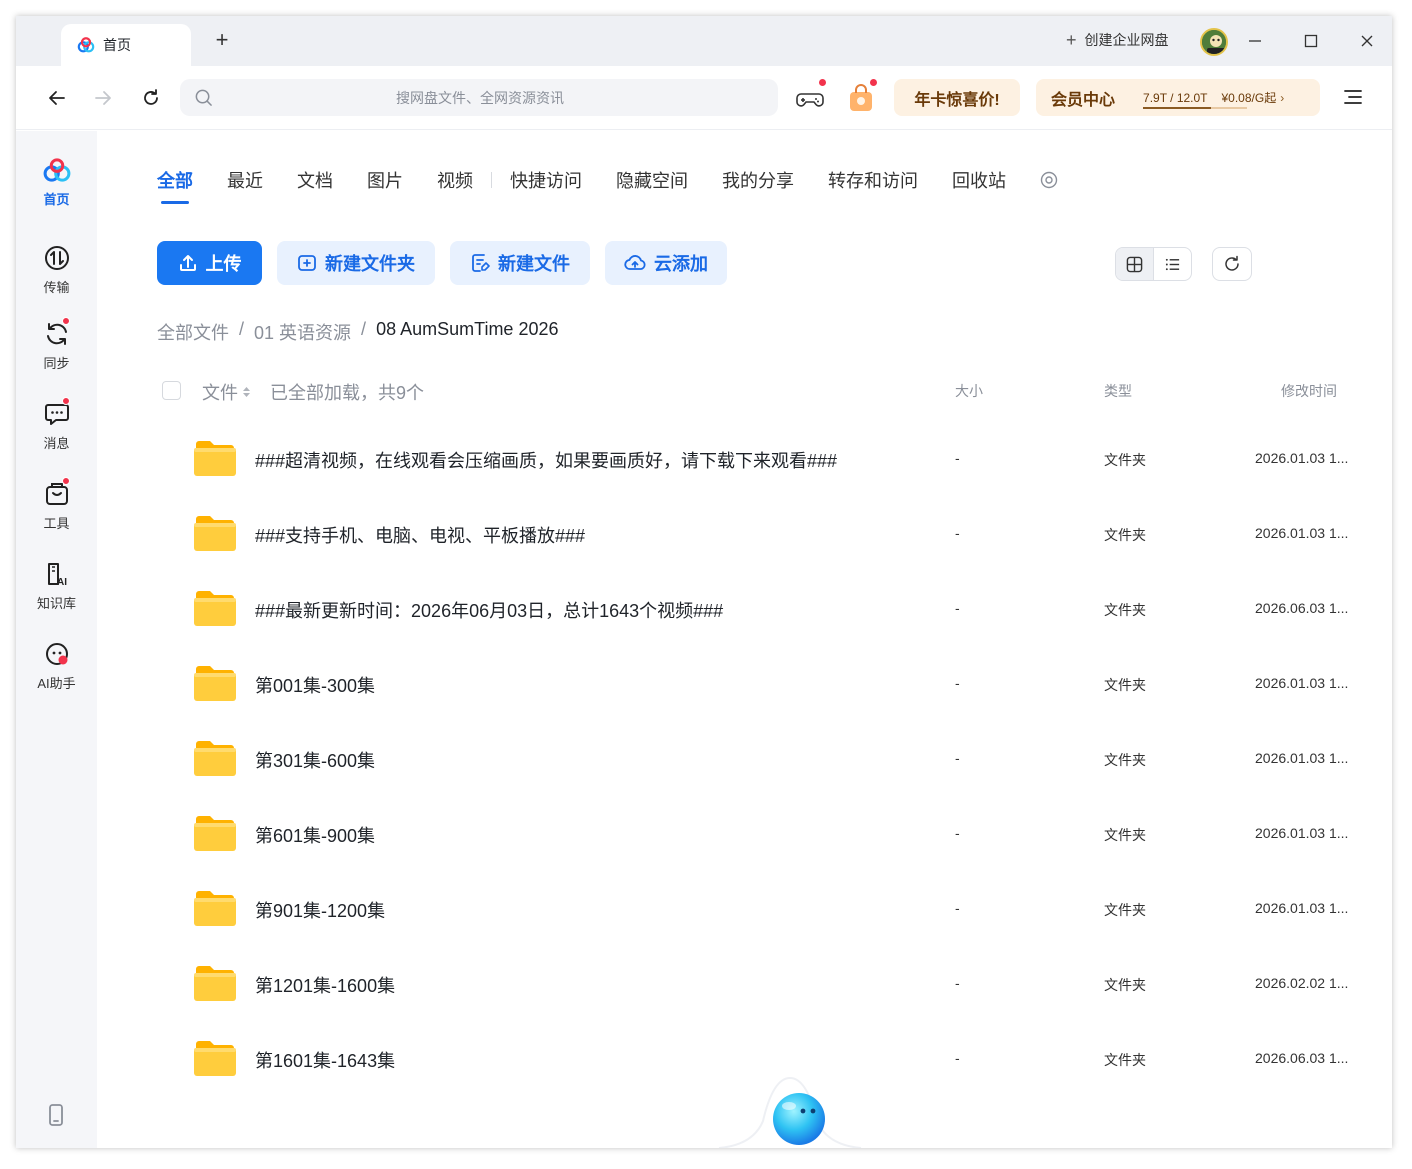 This screenshot has height=1169, width=1412. What do you see at coordinates (546, 180) in the screenshot?
I see `tab-quick-access: 快捷访问` at bounding box center [546, 180].